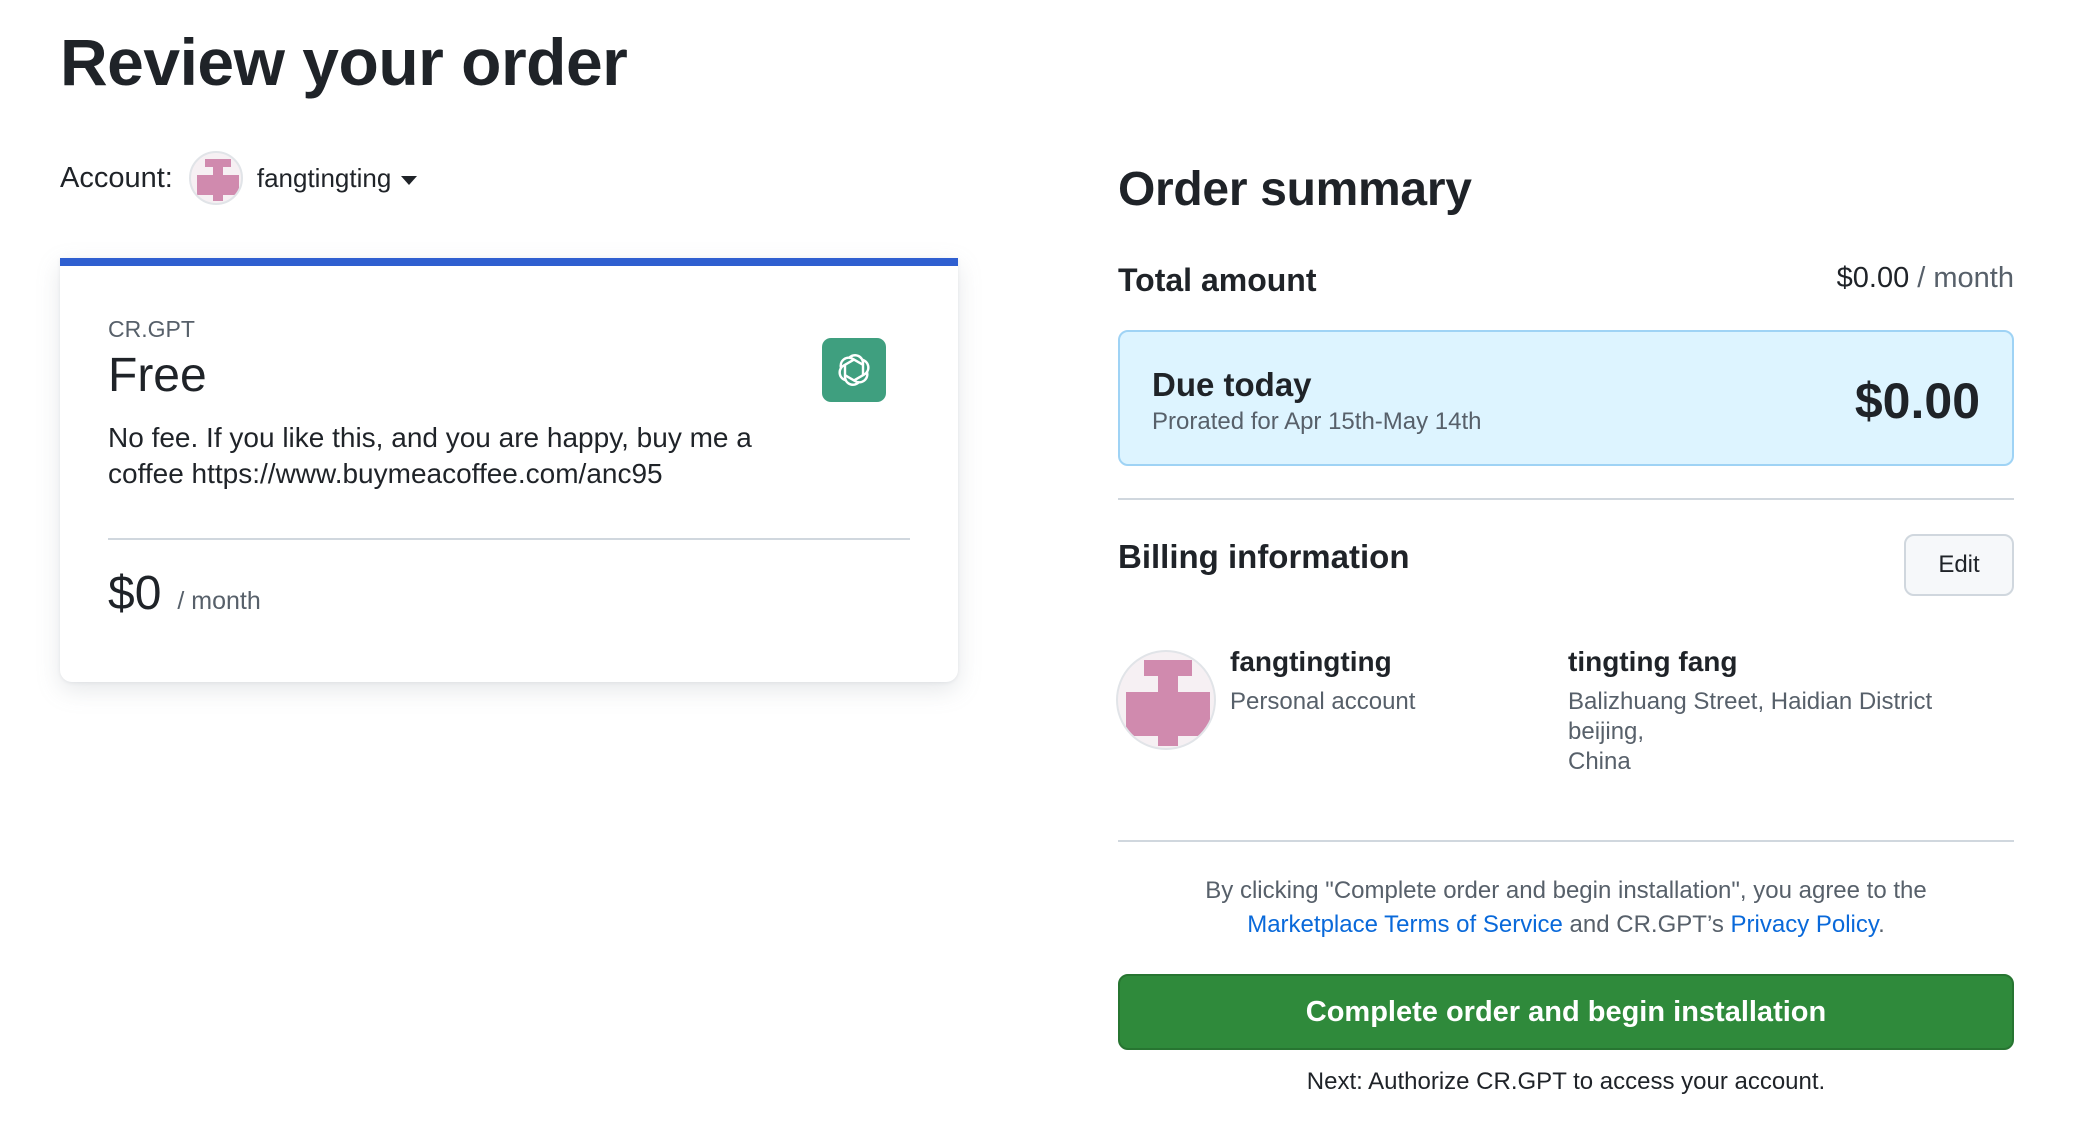 Image resolution: width=2096 pixels, height=1130 pixels. I want to click on chevron-down-icon, so click(409, 180).